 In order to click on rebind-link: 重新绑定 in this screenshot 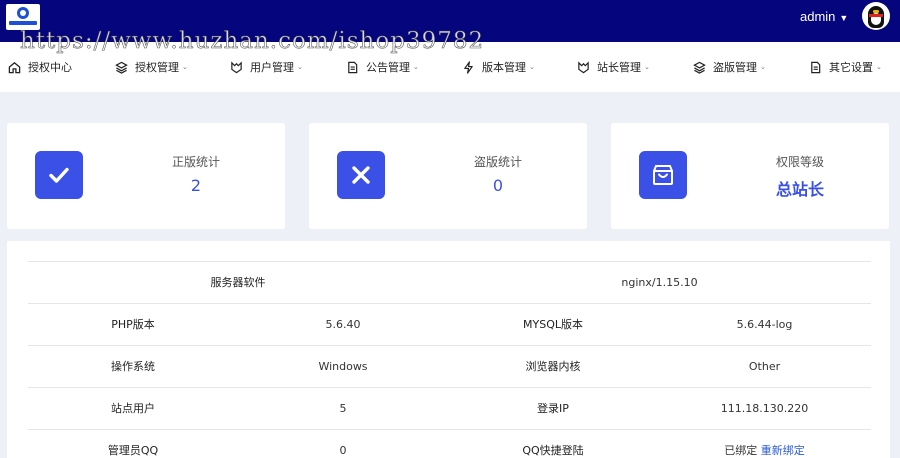, I will do `click(783, 450)`.